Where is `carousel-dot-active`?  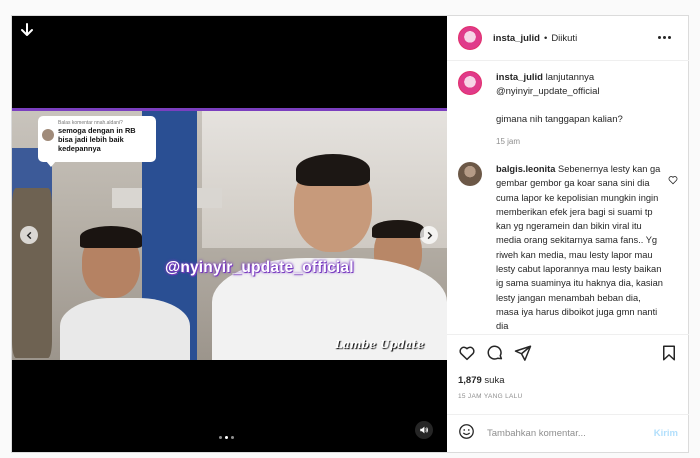 carousel-dot-active is located at coordinates (226, 437).